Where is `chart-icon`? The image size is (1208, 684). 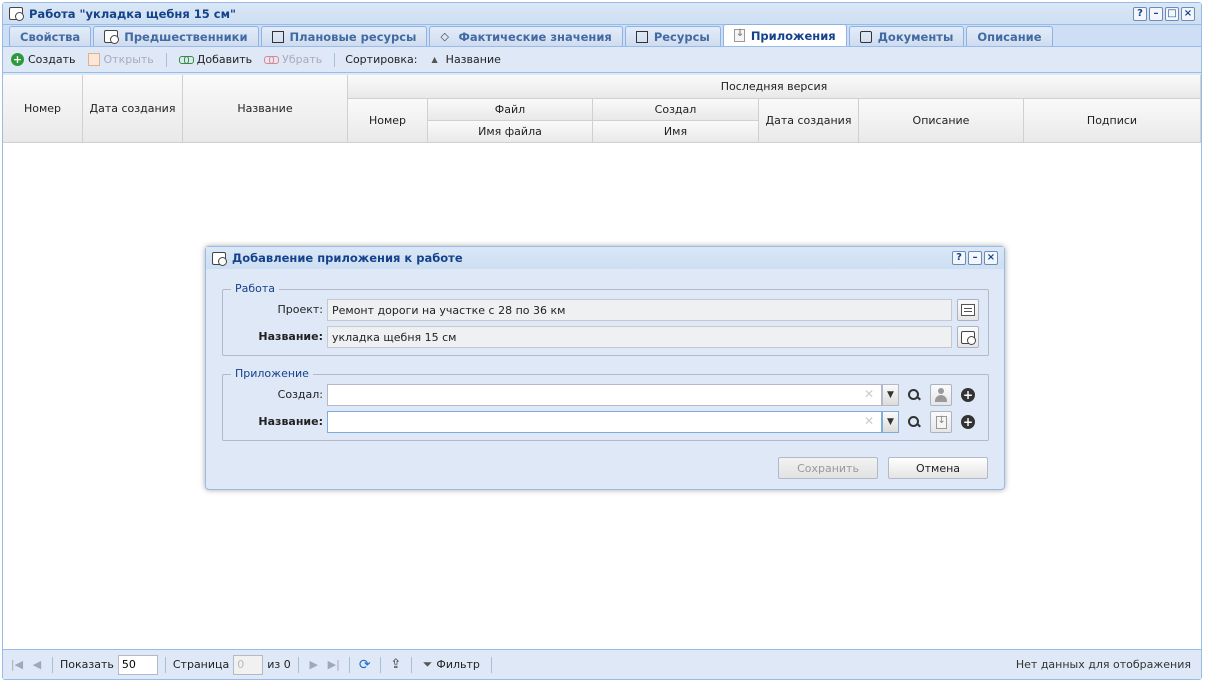 chart-icon is located at coordinates (277, 36).